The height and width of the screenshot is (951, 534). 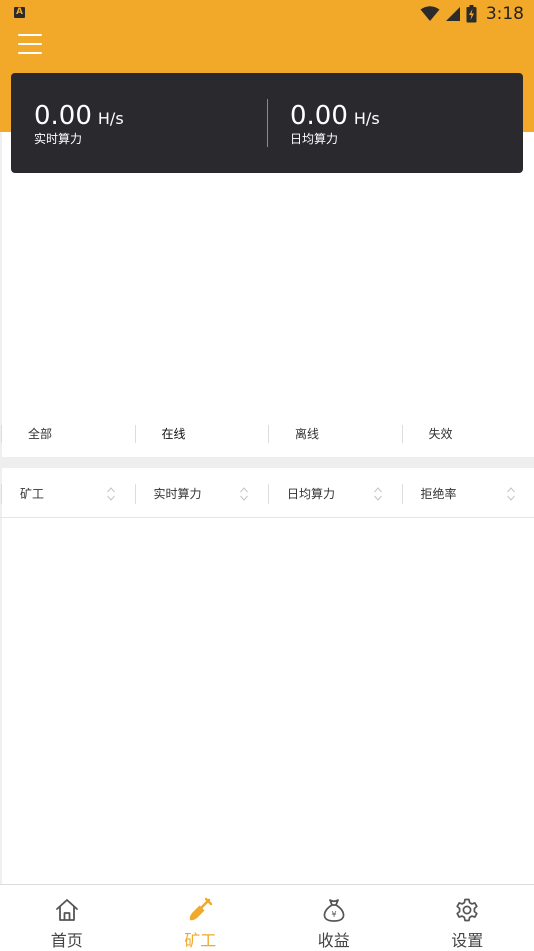 I want to click on status-icons: 3:18, so click(x=472, y=14).